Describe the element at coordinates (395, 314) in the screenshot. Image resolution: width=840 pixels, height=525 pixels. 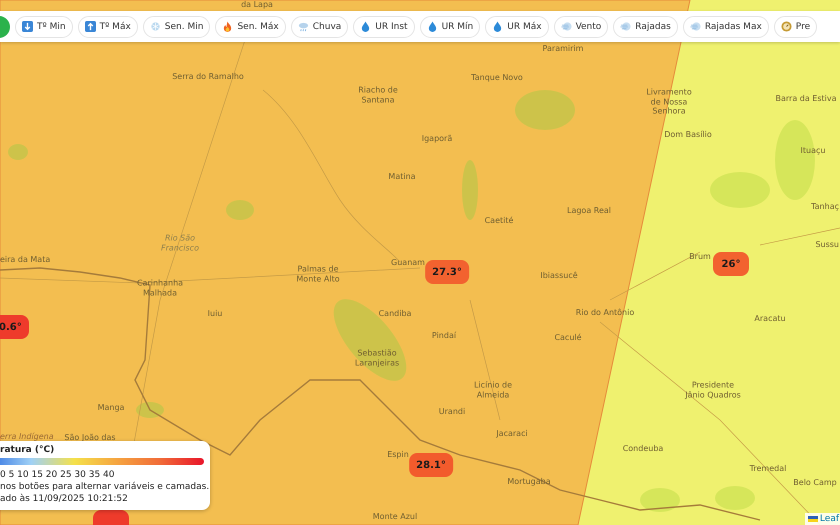
I see `place-label: Candiba` at that location.